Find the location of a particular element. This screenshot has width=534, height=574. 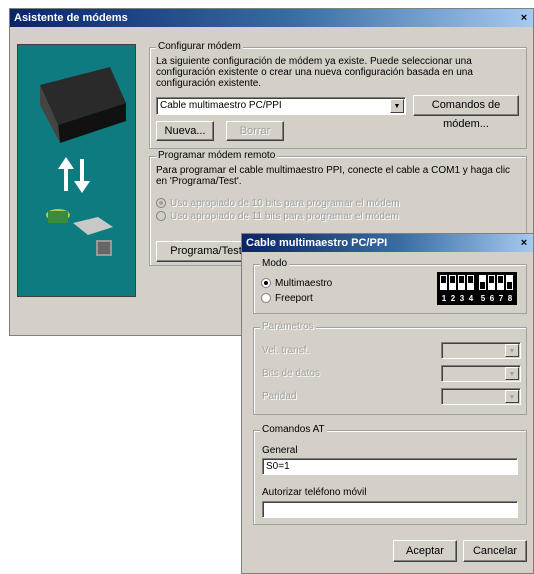

multimaster-label: Multimaestro is located at coordinates (303, 283).